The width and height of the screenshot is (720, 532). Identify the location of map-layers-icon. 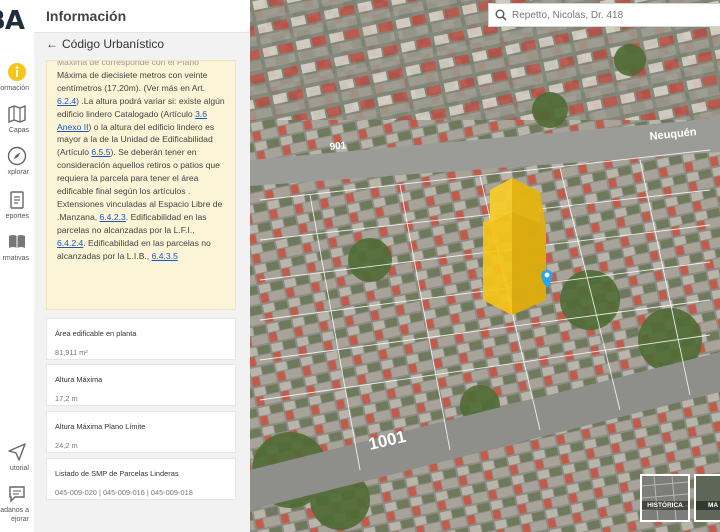
(17, 114).